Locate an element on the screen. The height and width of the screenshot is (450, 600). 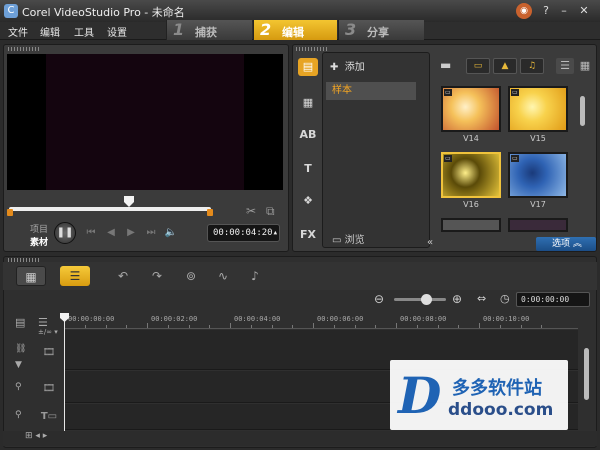
next-frame-icon: ▶ is located at coordinates (131, 233).